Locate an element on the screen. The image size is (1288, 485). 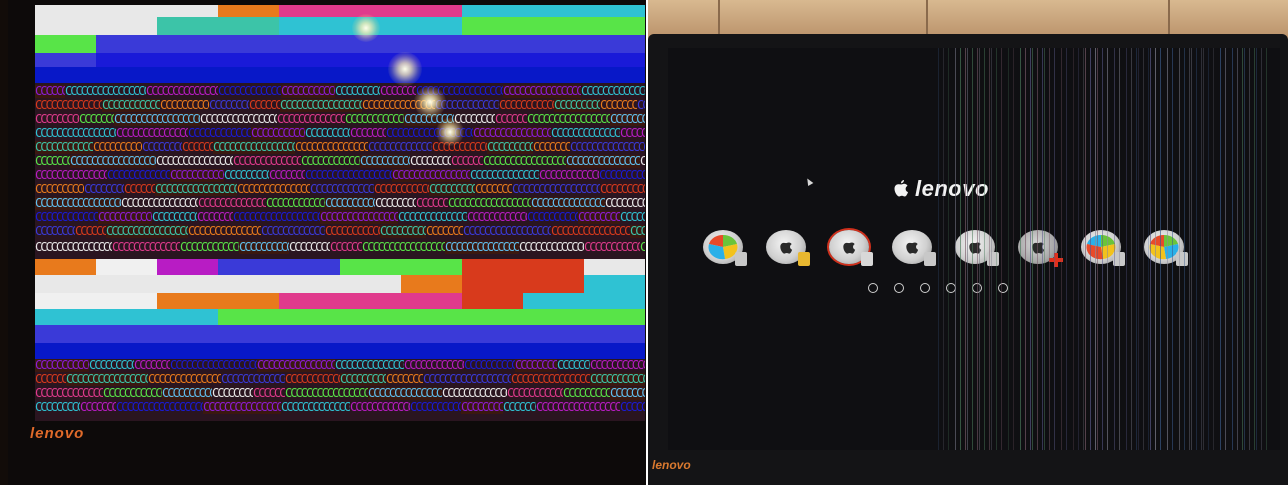
firmware-icon is located at coordinates (1003, 288).